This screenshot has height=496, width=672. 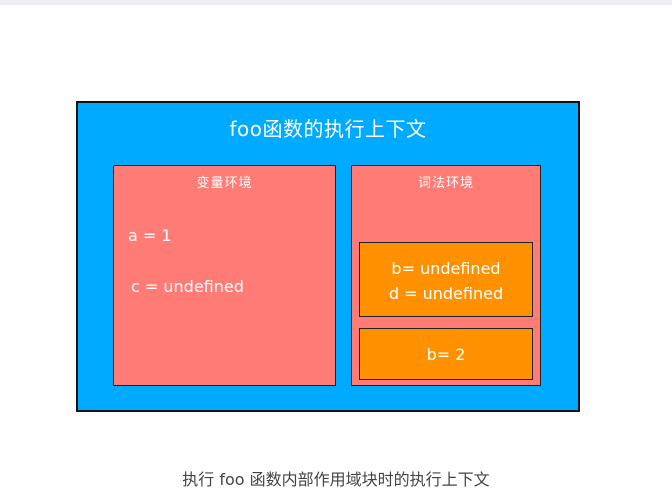 I want to click on figure-caption: 执行 foo 函数内部作用域块时的执行上下文, so click(x=336, y=479).